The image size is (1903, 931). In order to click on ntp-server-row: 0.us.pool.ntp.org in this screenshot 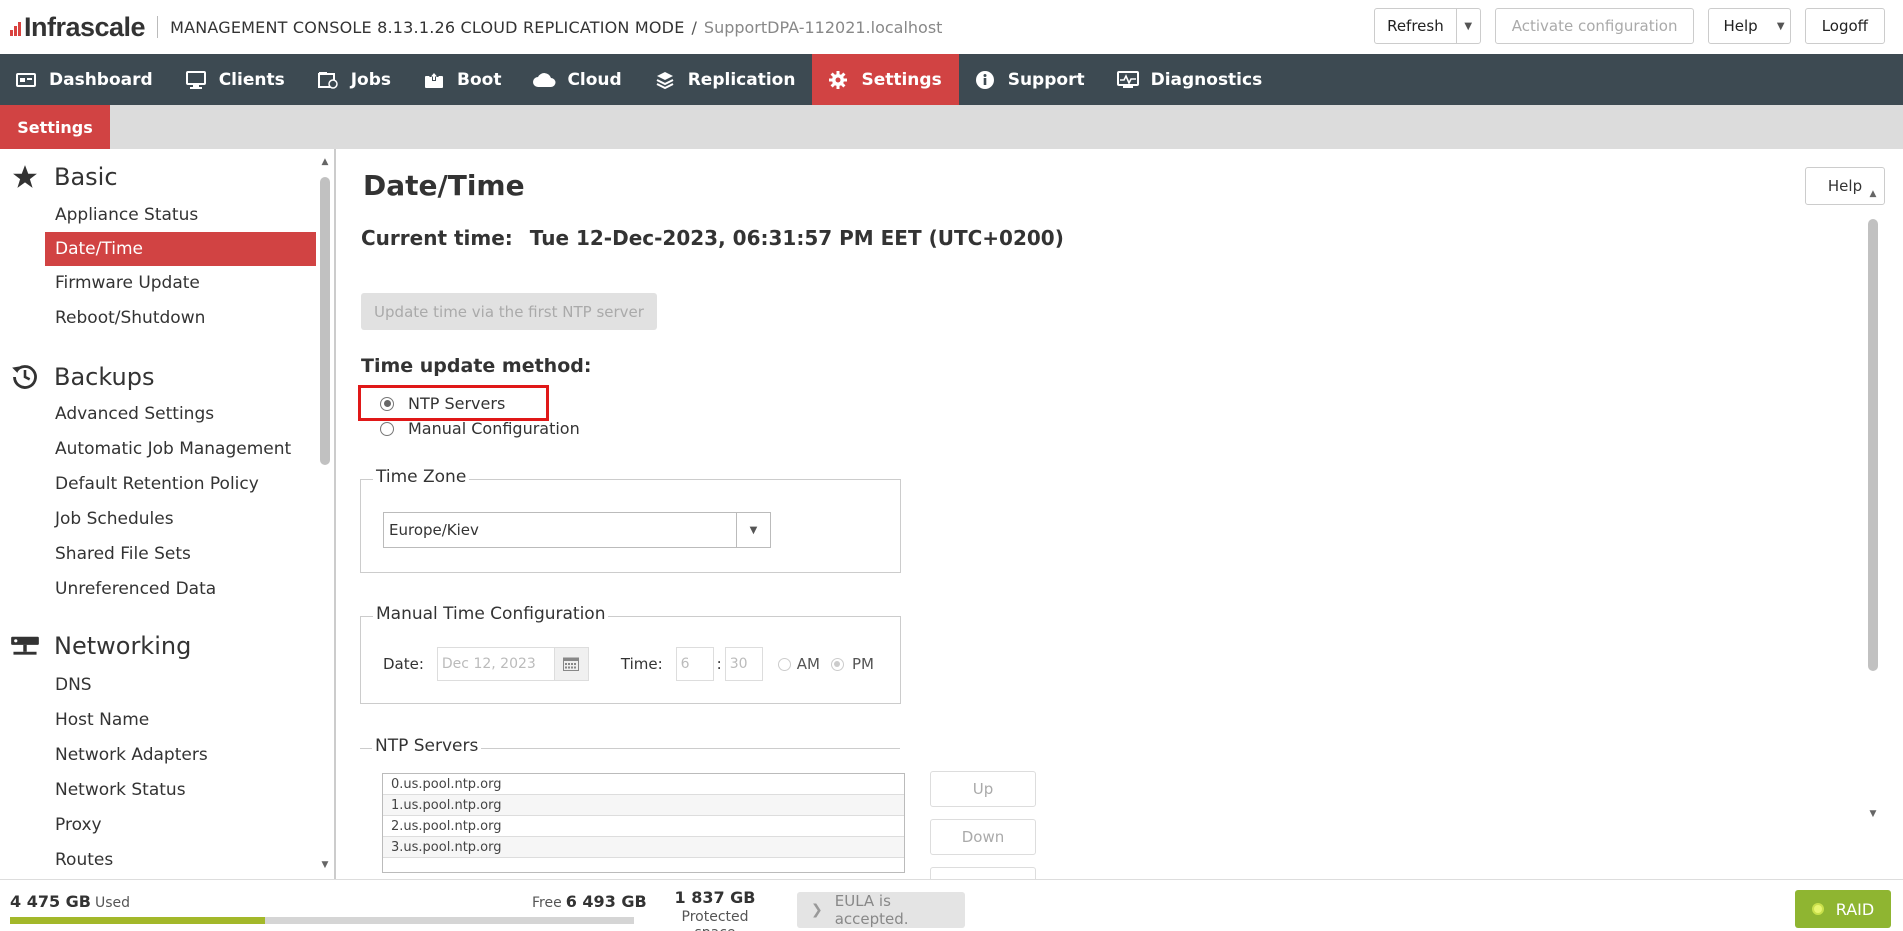, I will do `click(643, 784)`.